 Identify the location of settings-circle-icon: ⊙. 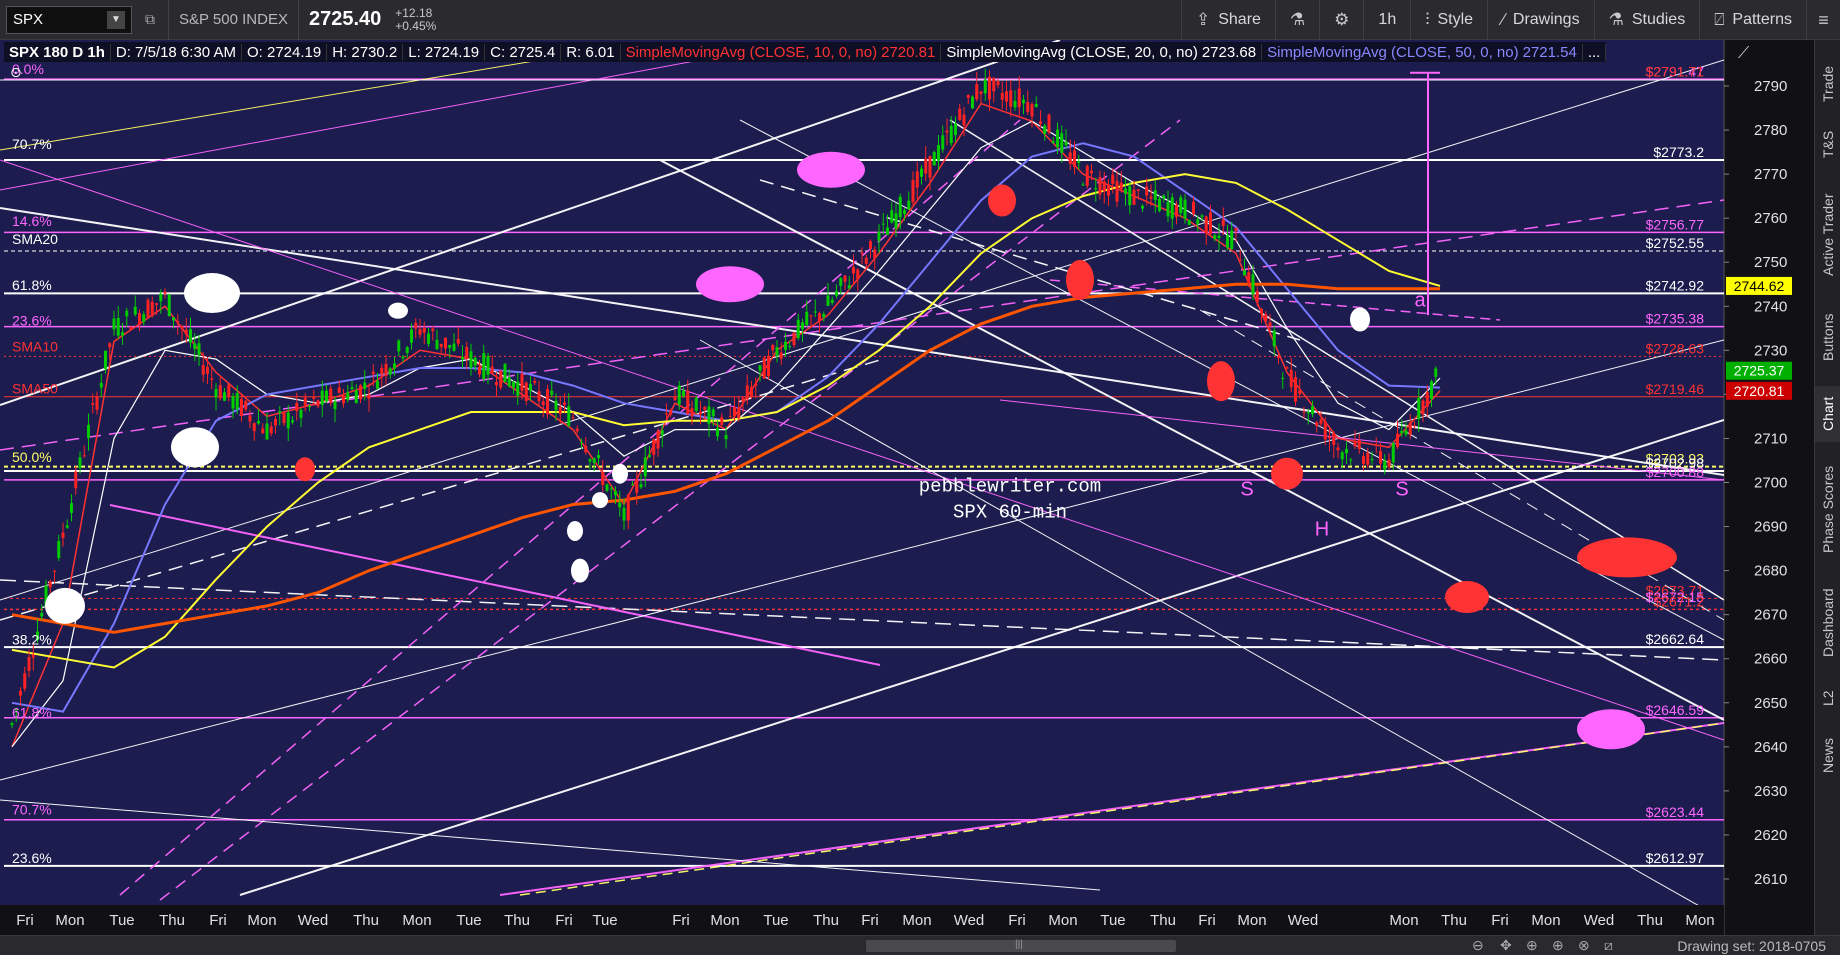
(16, 73).